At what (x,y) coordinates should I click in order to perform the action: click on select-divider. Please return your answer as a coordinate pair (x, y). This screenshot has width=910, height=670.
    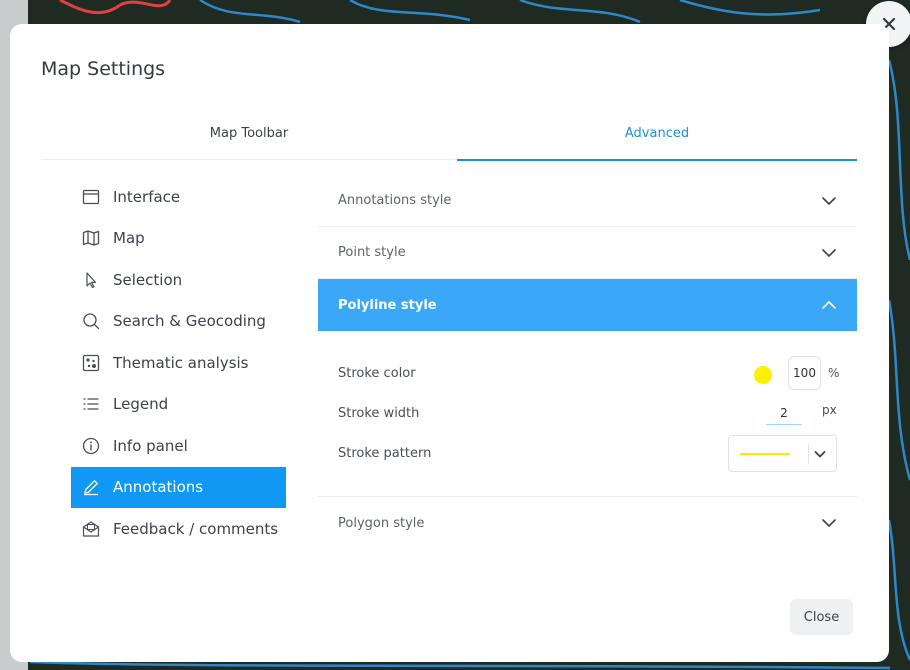
    Looking at the image, I should click on (808, 454).